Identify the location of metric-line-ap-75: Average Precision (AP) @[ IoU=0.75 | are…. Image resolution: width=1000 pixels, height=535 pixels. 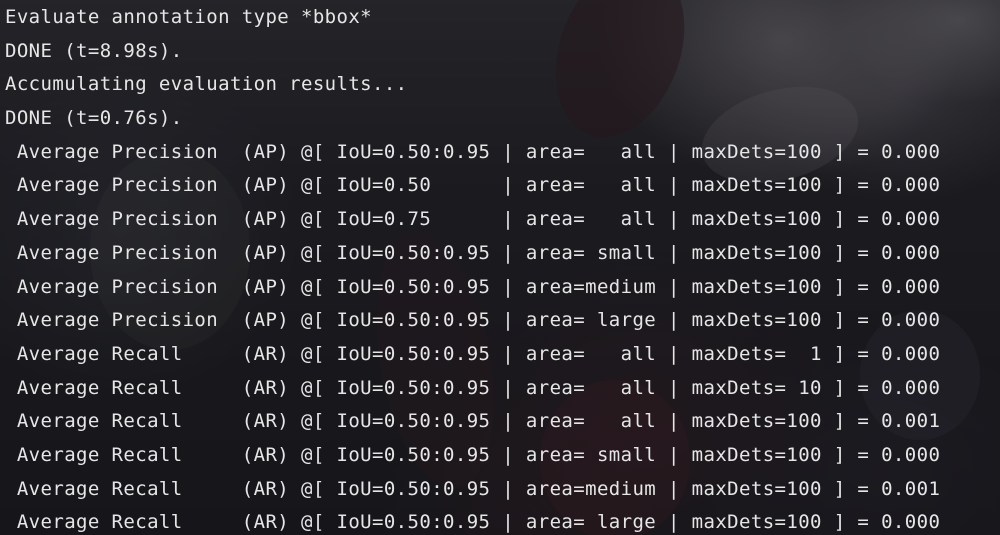
(473, 219).